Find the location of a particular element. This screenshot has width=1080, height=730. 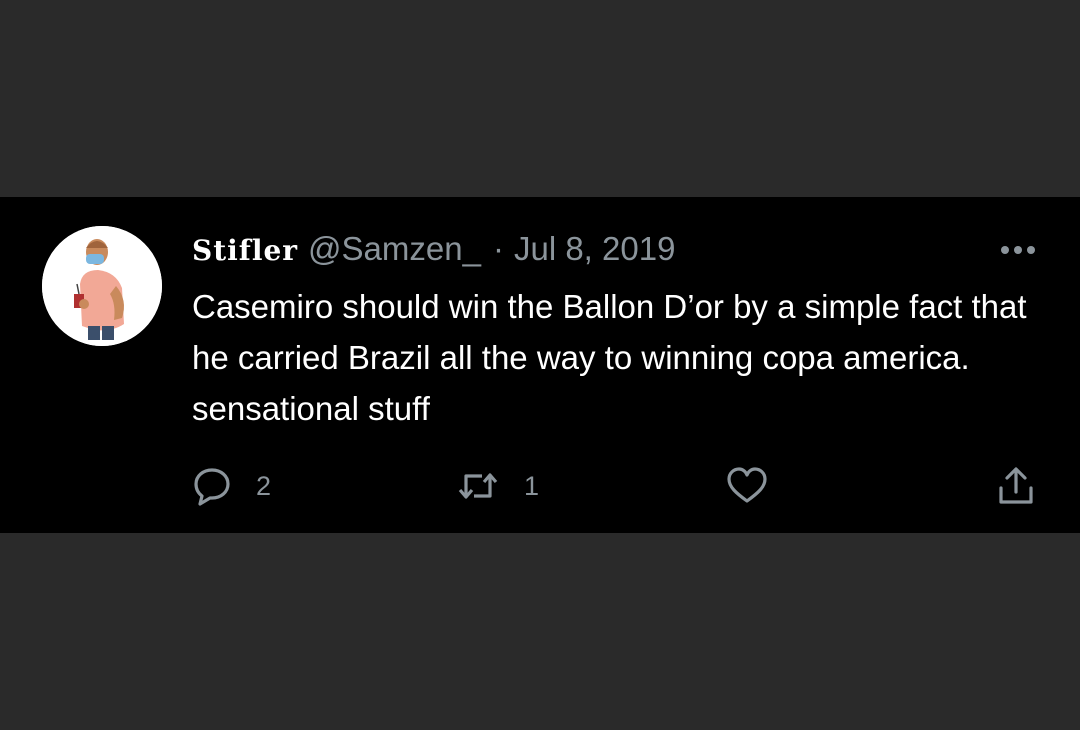

reply-bubble-icon is located at coordinates (212, 487).